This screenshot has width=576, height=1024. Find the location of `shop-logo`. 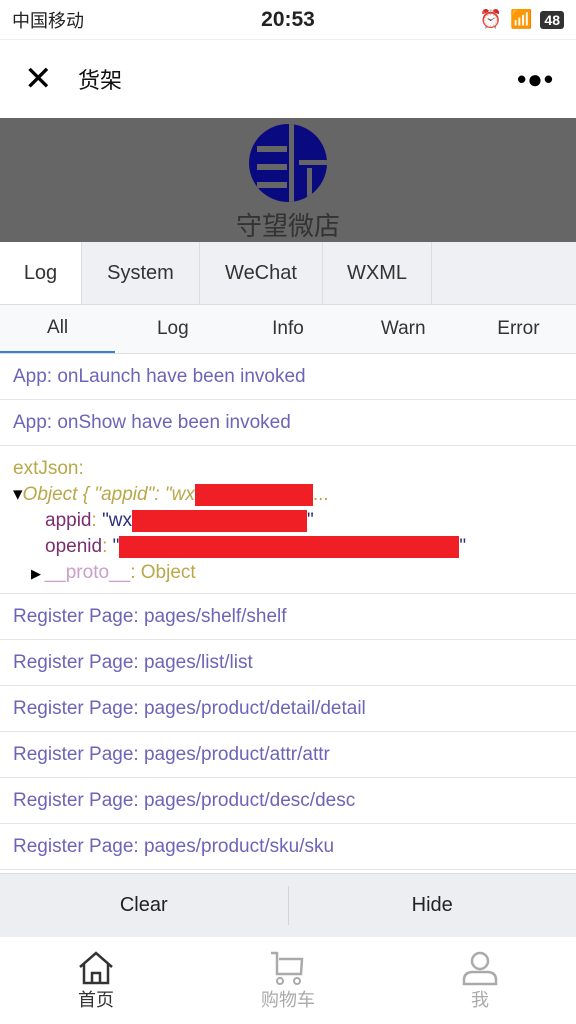

shop-logo is located at coordinates (288, 163).